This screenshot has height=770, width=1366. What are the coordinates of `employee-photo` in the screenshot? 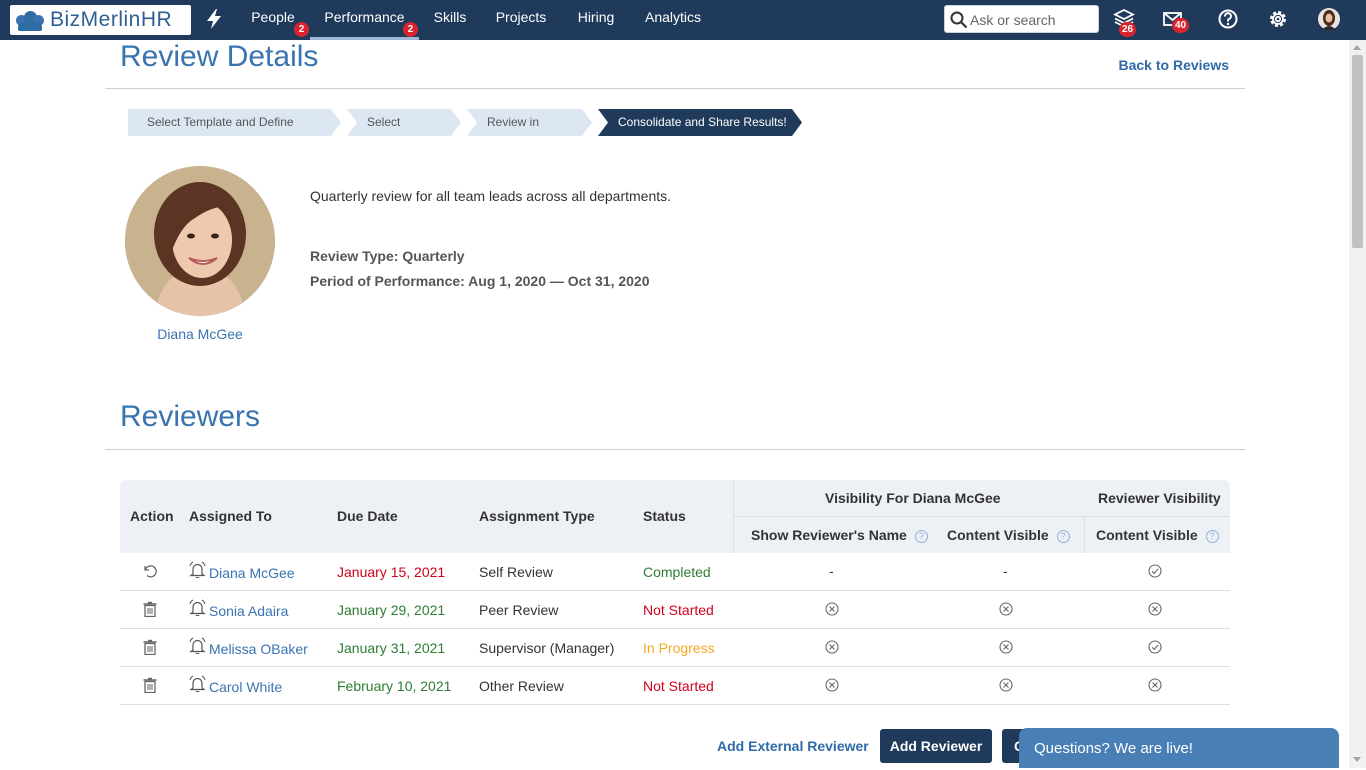 It's located at (200, 241).